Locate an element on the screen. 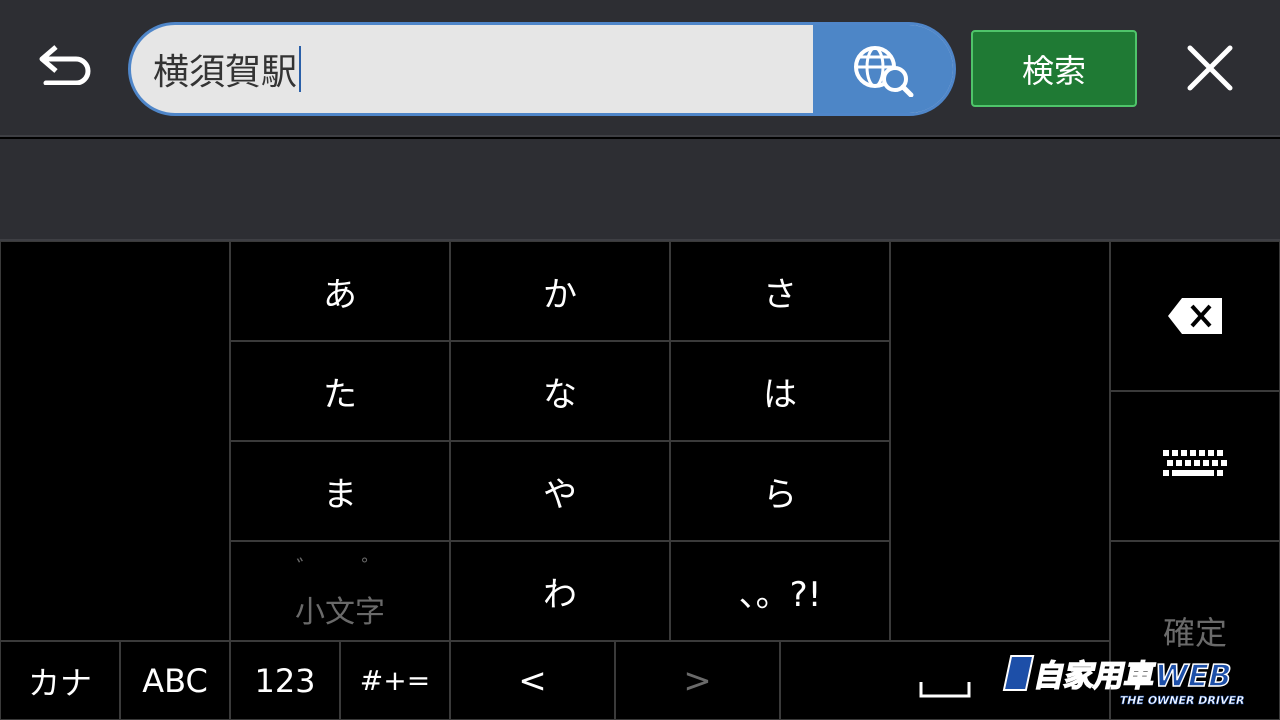 The height and width of the screenshot is (720, 1280). backspace-icon is located at coordinates (1195, 316).